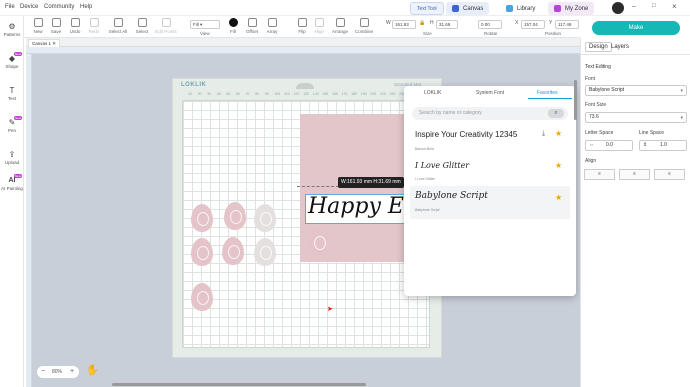  Describe the element at coordinates (636, 28) in the screenshot. I see `make-button: Make` at that location.